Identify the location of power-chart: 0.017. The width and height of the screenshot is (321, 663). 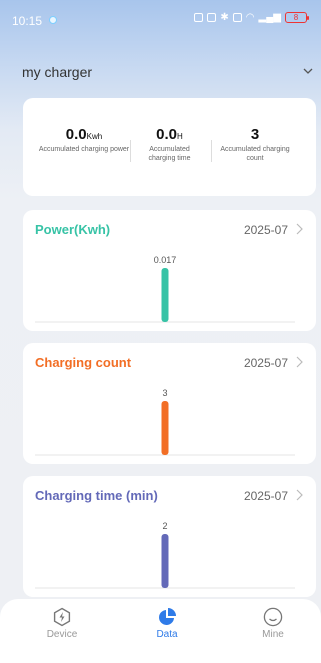
(165, 289).